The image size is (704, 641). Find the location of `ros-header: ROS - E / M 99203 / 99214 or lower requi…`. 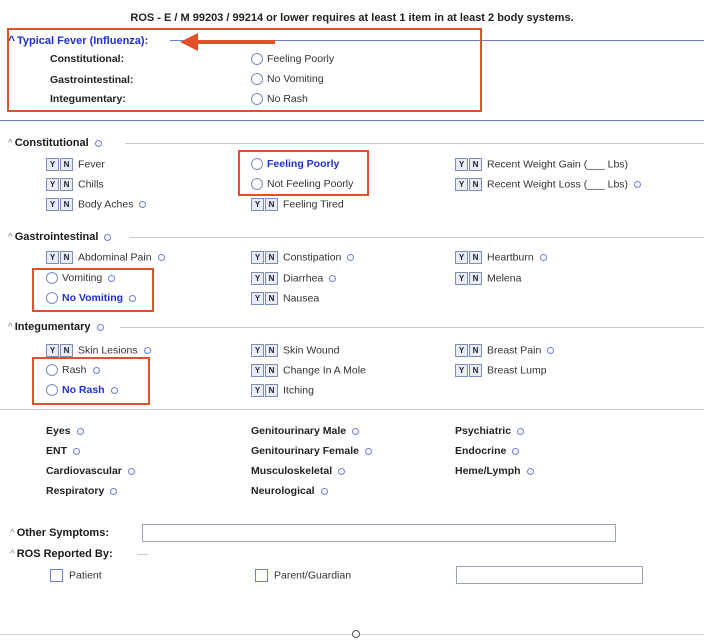

ros-header: ROS - E / M 99203 / 99214 or lower requi… is located at coordinates (352, 18).